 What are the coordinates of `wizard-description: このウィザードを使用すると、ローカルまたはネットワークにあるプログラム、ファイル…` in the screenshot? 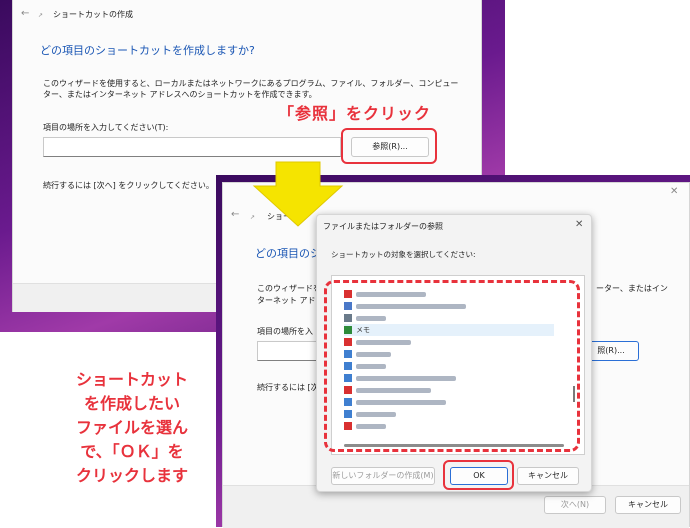 It's located at (251, 89).